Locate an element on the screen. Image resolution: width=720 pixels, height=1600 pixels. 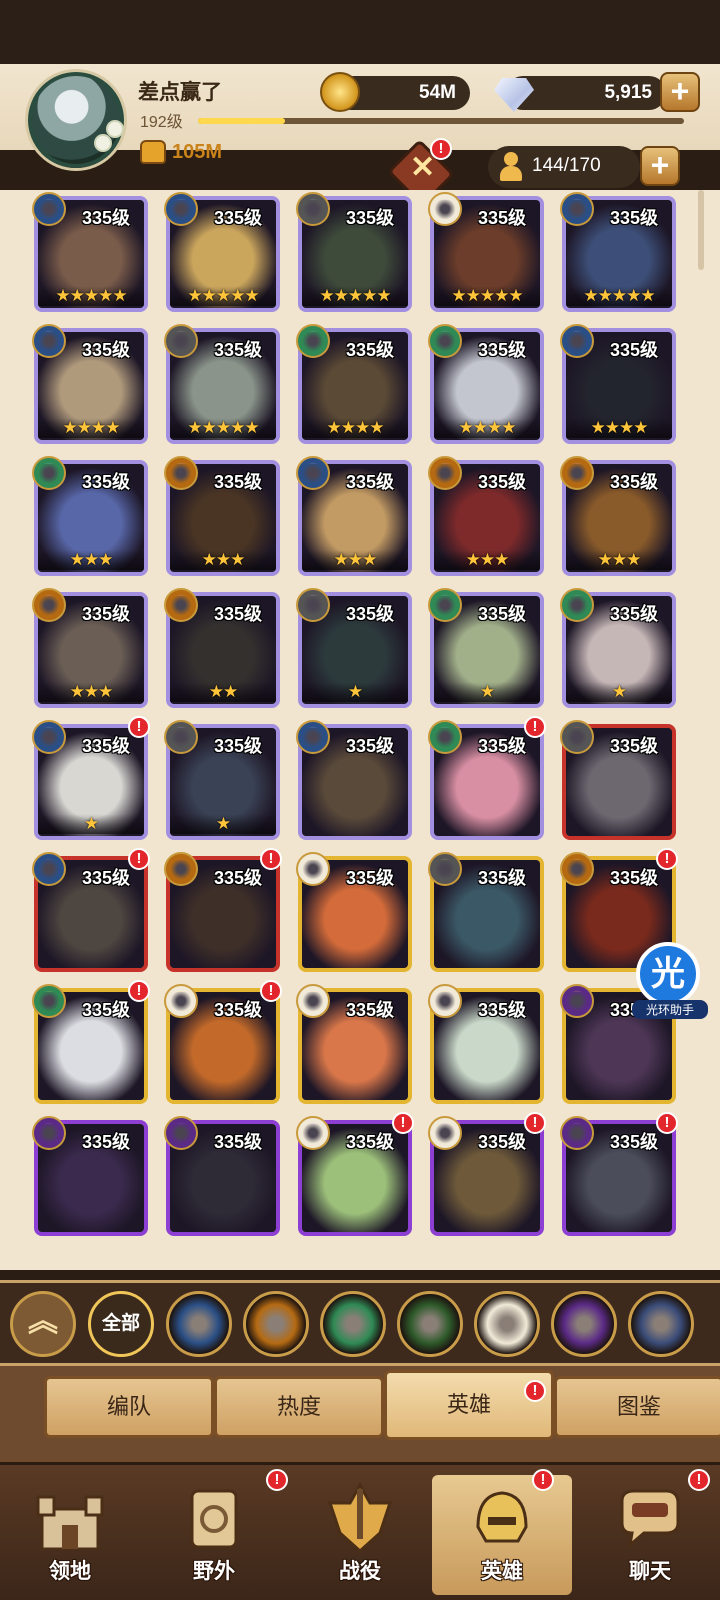
nav-chat: 聊天 is located at coordinates (650, 1535).